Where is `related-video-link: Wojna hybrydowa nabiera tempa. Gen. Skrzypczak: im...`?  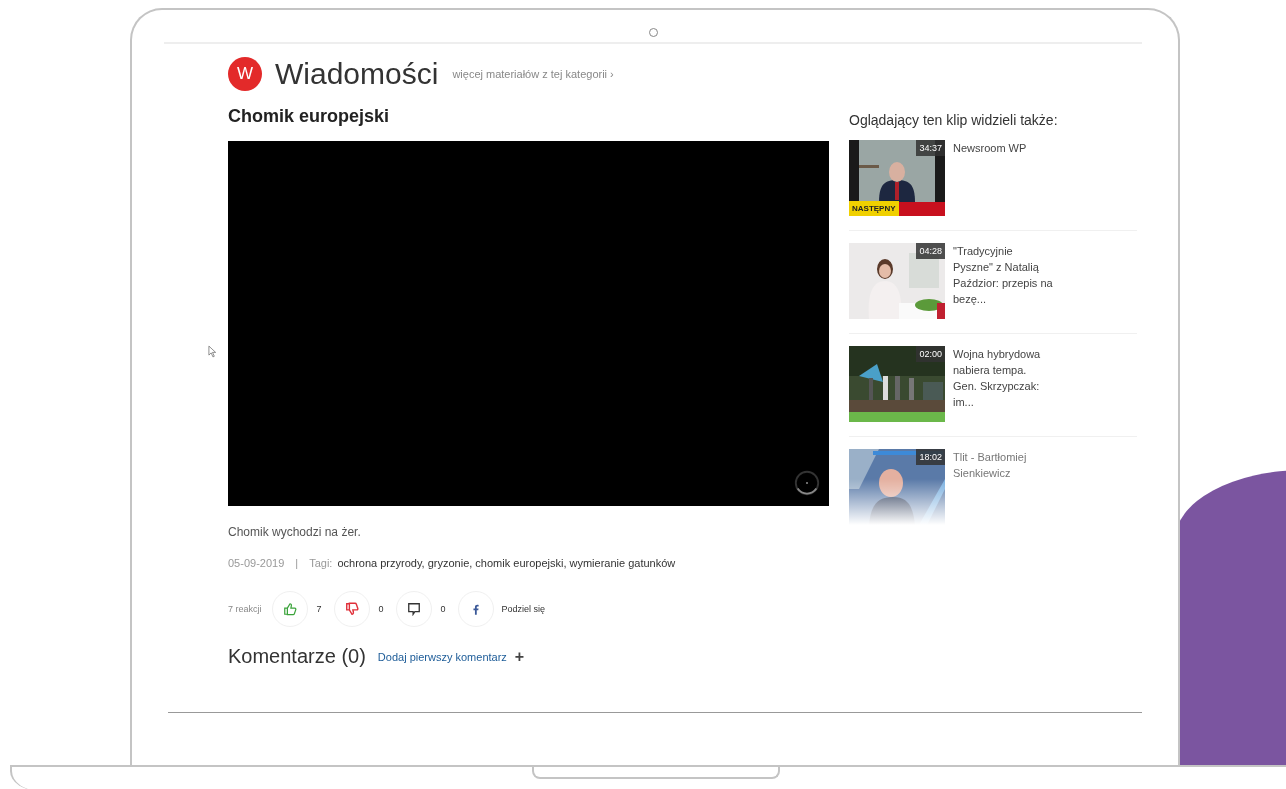
related-video-link: Wojna hybrydowa nabiera tempa. Gen. Skrzypczak: im... is located at coordinates (1003, 384).